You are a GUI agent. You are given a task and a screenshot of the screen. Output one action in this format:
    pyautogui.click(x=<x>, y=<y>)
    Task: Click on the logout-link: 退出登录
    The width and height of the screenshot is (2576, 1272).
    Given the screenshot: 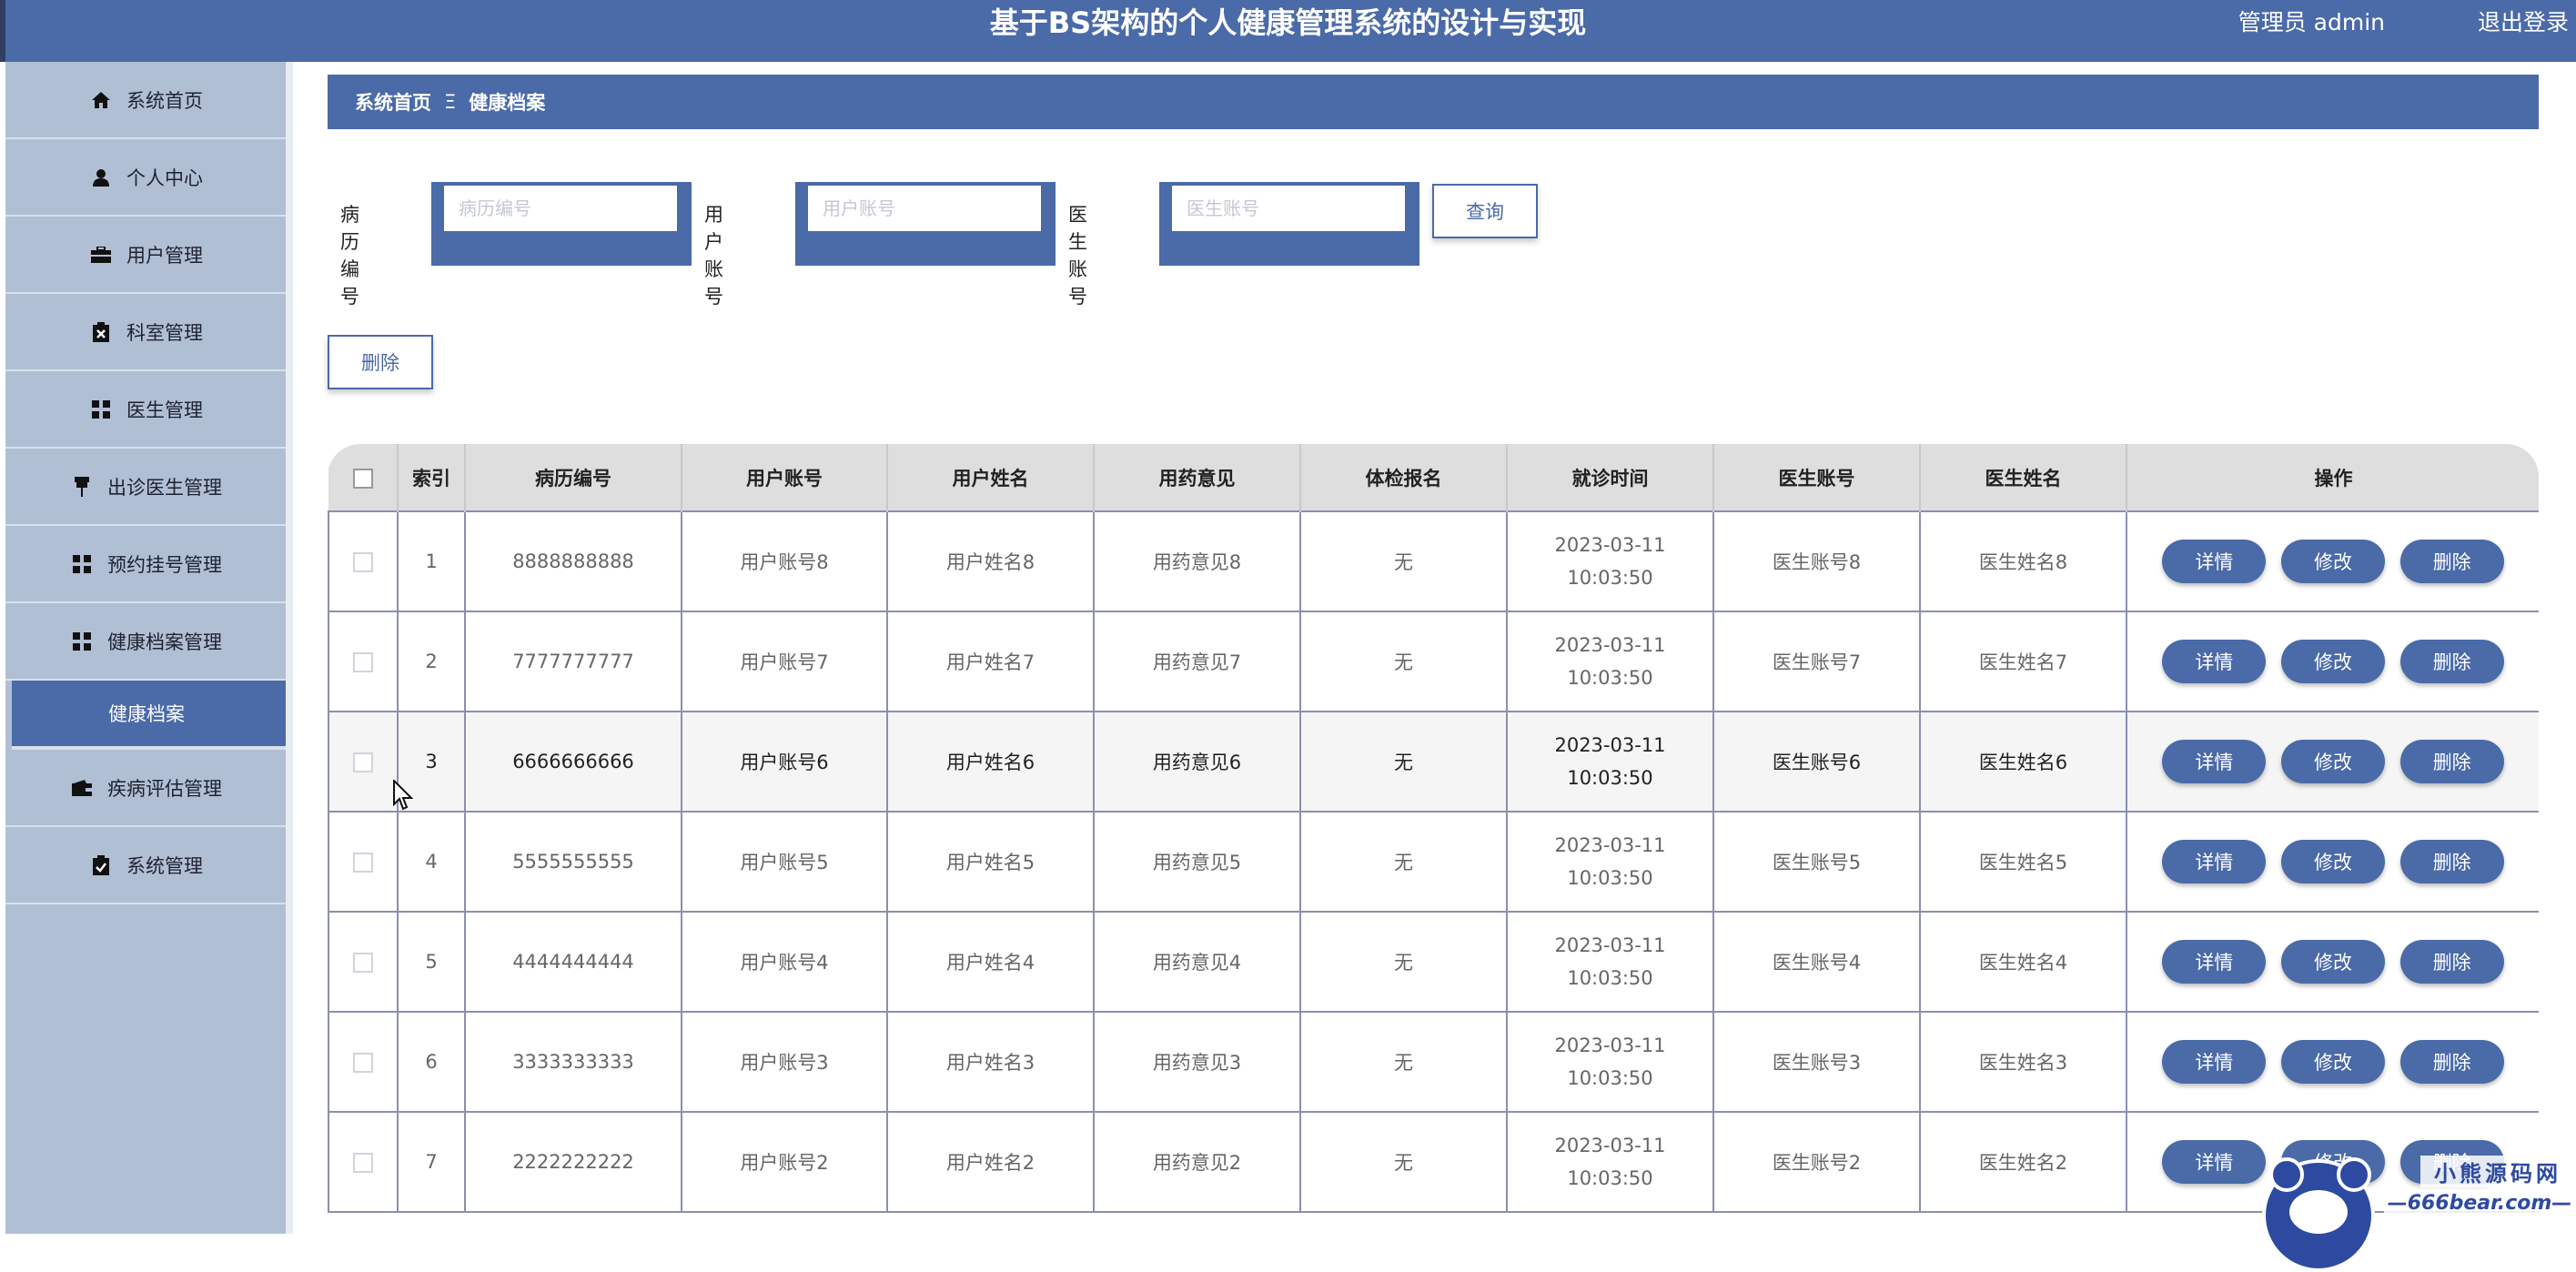 What is the action you would take?
    pyautogui.click(x=2523, y=22)
    